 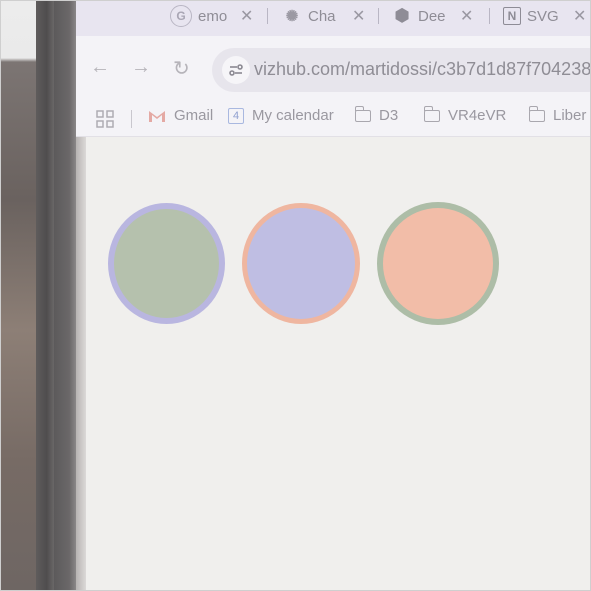 I want to click on bookmark-my-calendar: 4 My calendar, so click(x=281, y=115).